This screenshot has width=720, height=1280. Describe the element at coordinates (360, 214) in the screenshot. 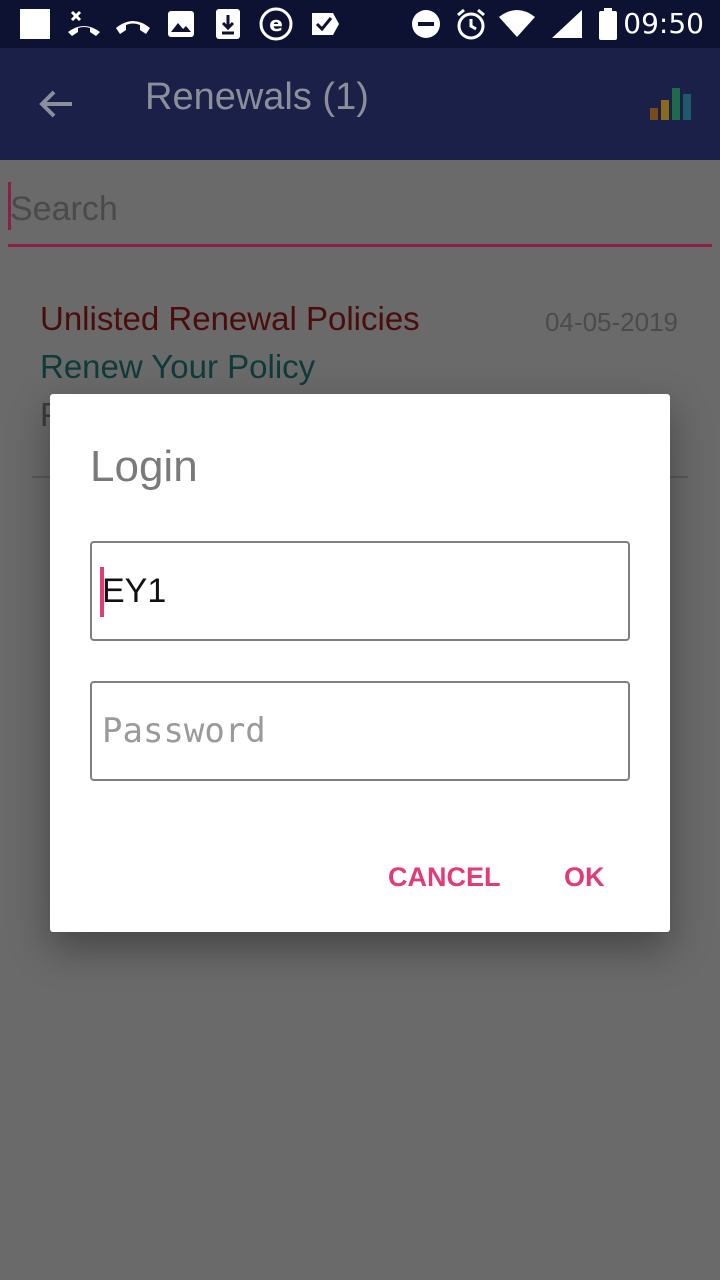

I see `search-input: Search` at that location.